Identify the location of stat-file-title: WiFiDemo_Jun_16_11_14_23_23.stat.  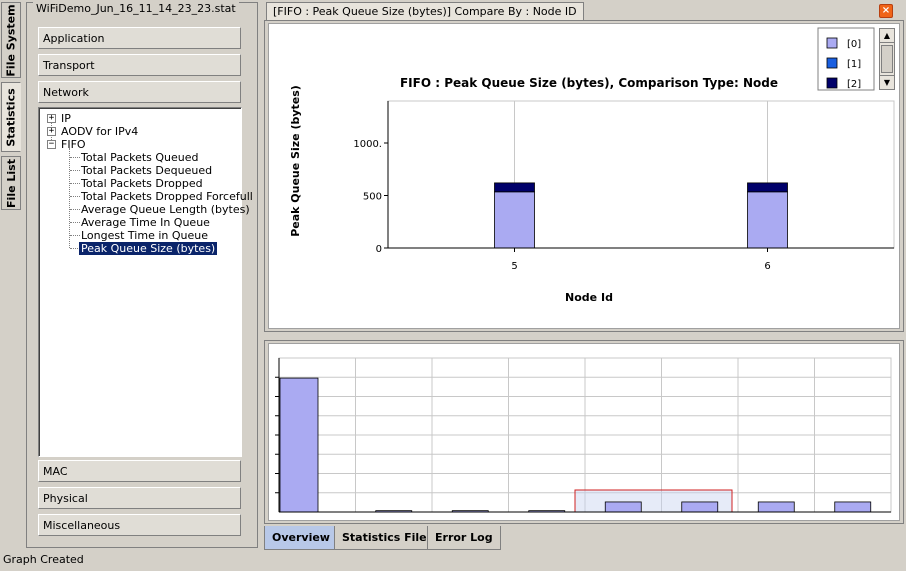
(136, 8).